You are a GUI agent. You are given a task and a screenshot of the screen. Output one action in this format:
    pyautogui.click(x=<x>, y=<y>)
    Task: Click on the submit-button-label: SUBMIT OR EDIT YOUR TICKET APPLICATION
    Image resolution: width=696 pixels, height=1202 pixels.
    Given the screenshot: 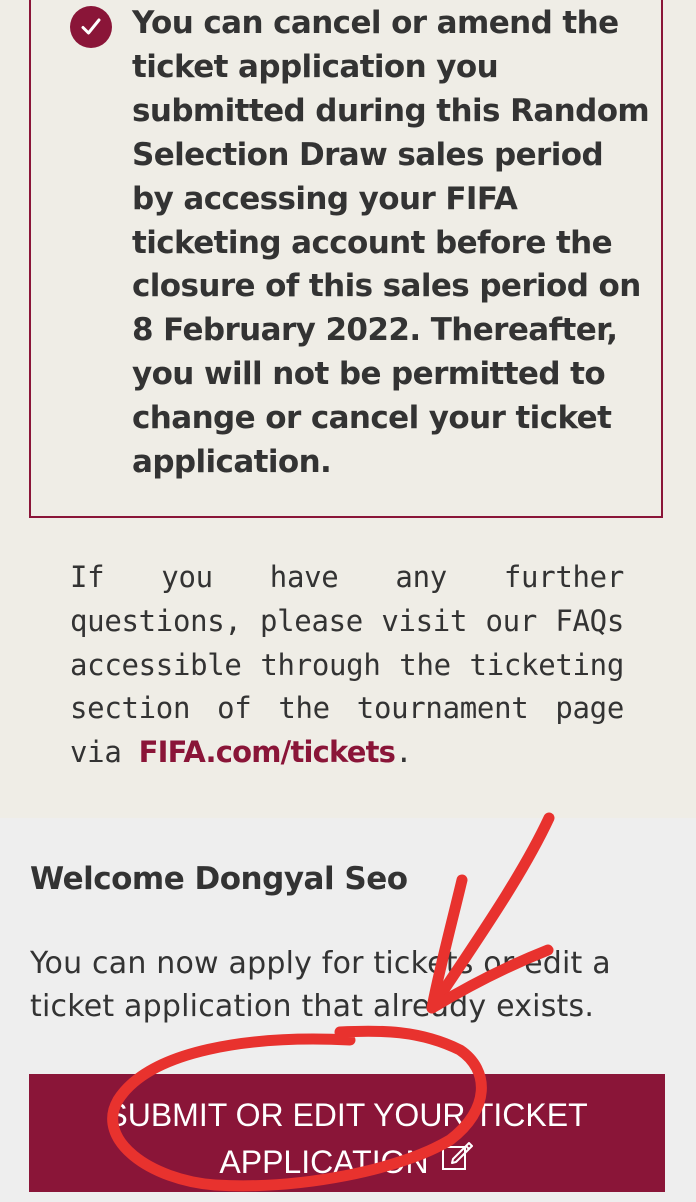 What is the action you would take?
    pyautogui.click(x=347, y=1138)
    